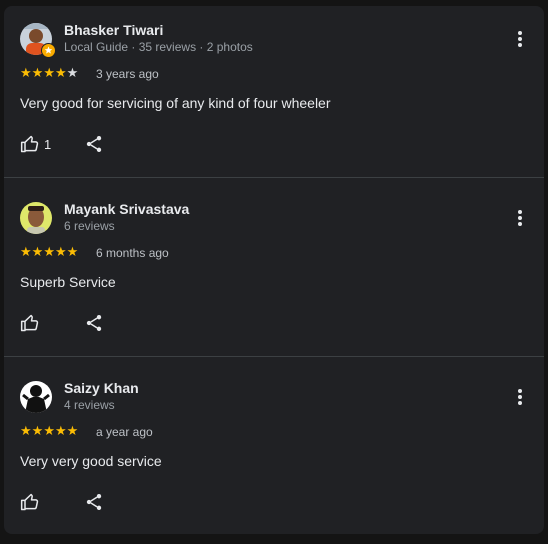  I want to click on reviewer-name: Bhasker Tiwari, so click(113, 30).